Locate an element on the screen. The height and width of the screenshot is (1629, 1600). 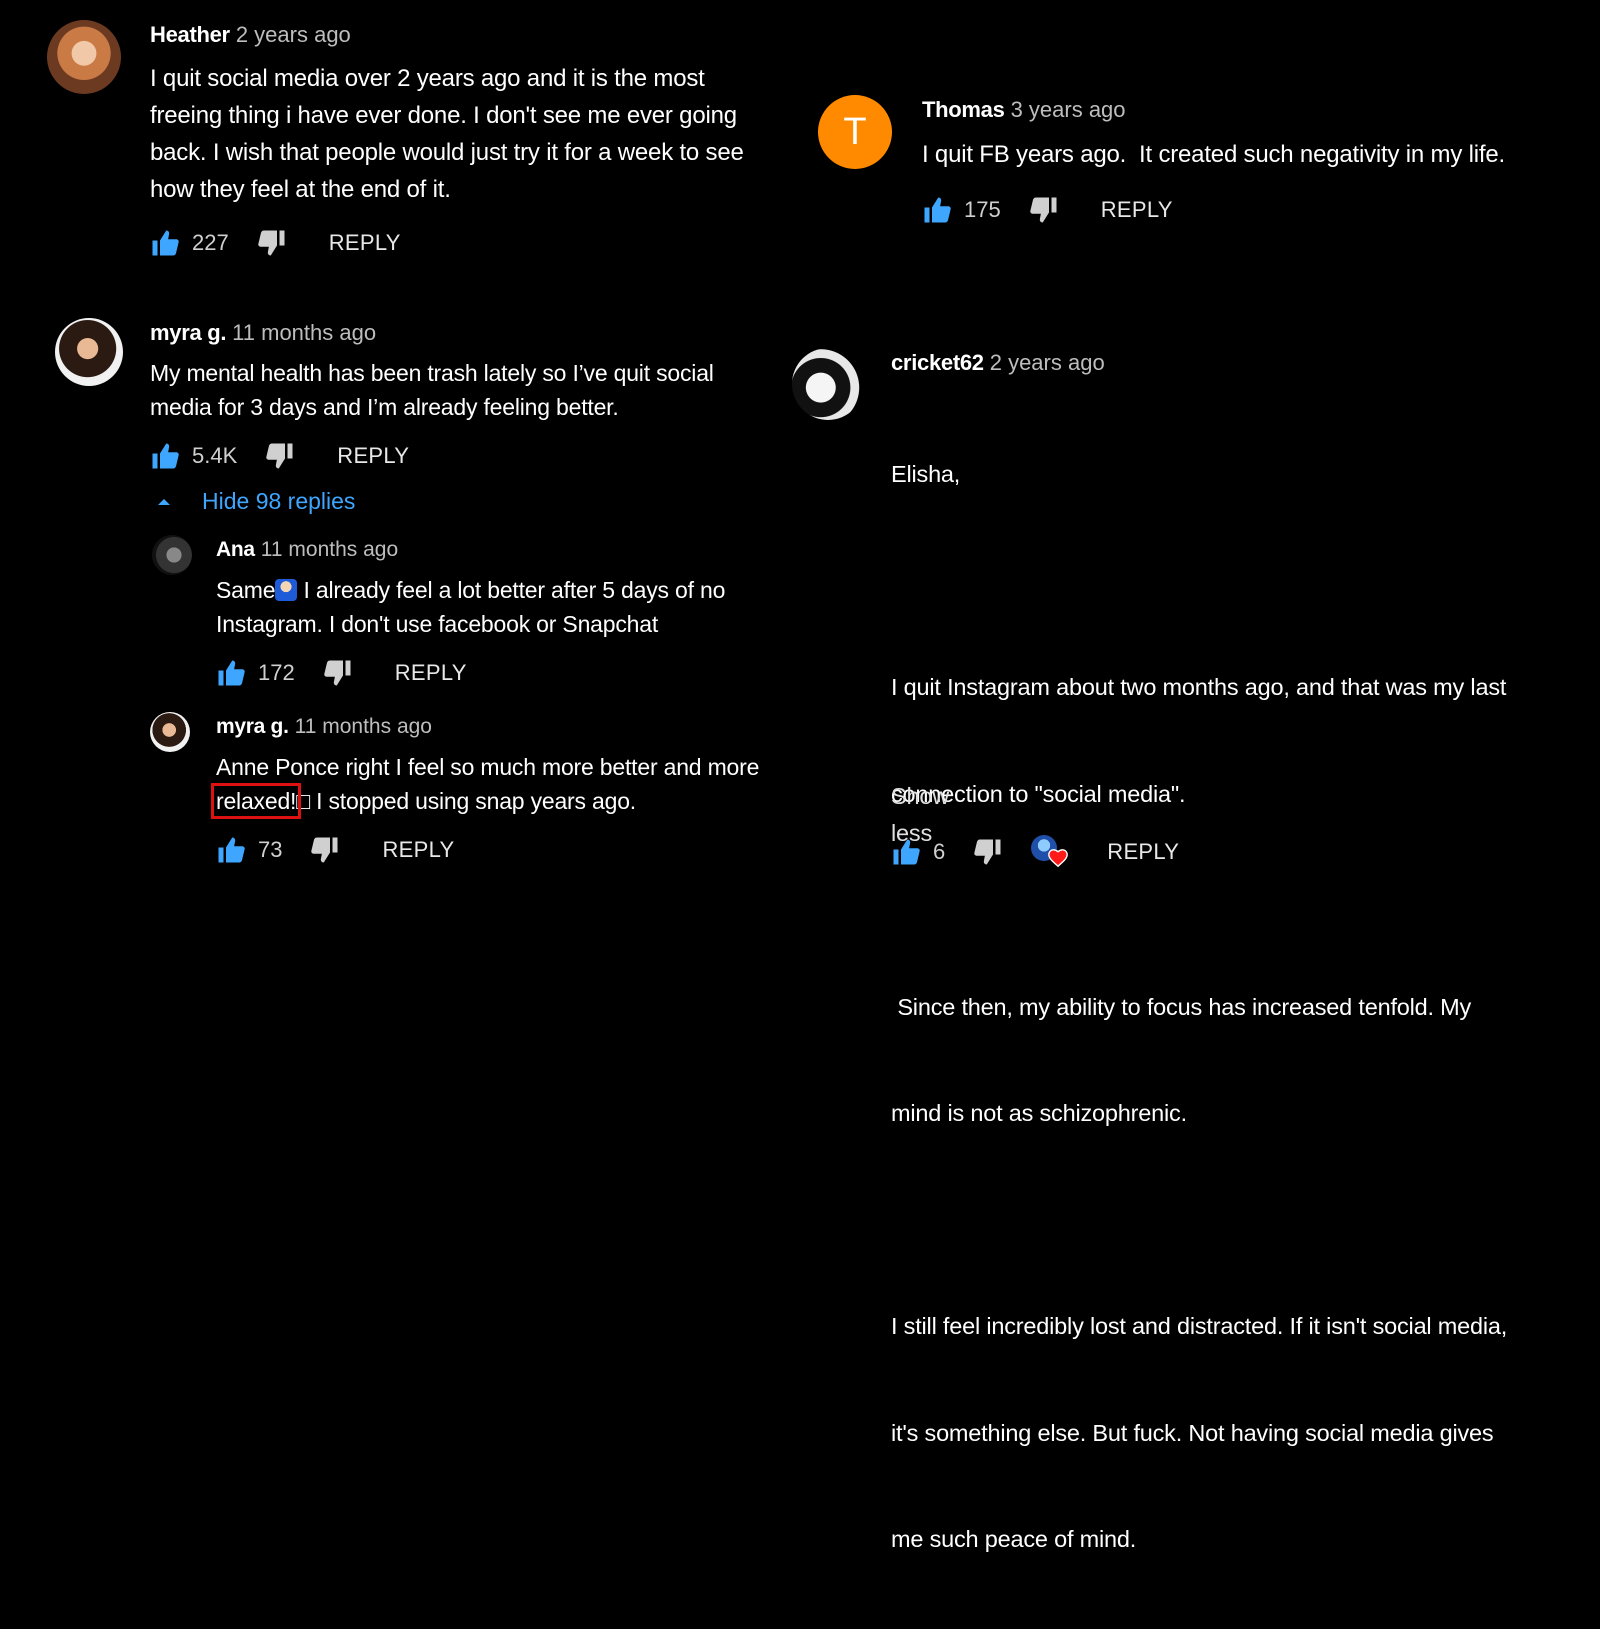
comment-actions: 172 REPLY is located at coordinates (341, 673).